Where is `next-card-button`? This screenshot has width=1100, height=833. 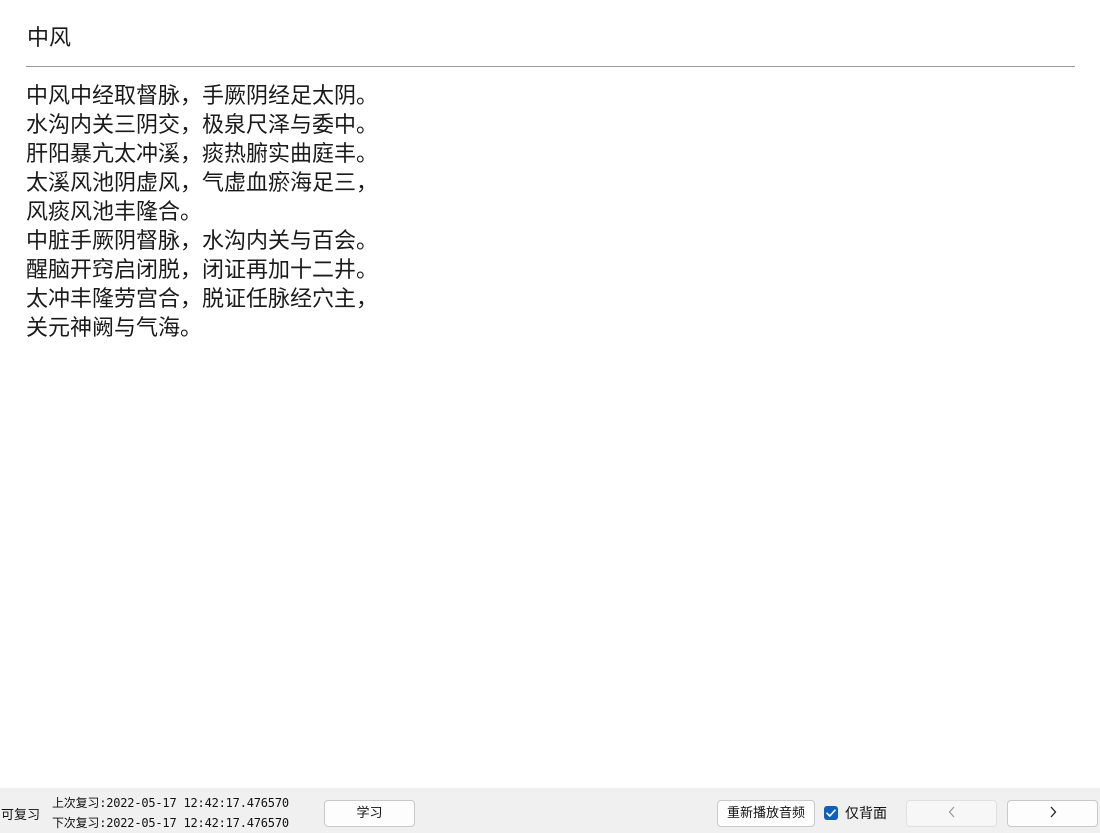
next-card-button is located at coordinates (1052, 813).